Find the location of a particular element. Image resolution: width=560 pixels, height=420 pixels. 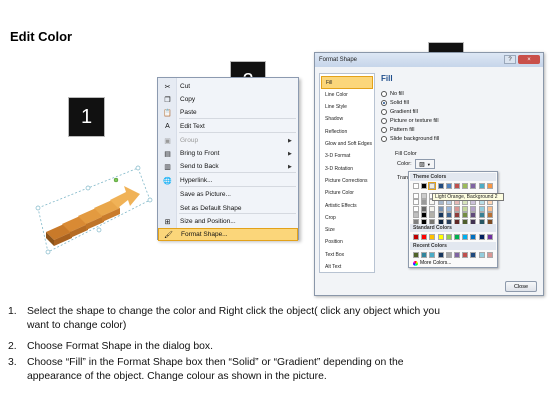

fill-option-picture-or-texture-fill: Picture or texture fill is located at coordinates (410, 121).